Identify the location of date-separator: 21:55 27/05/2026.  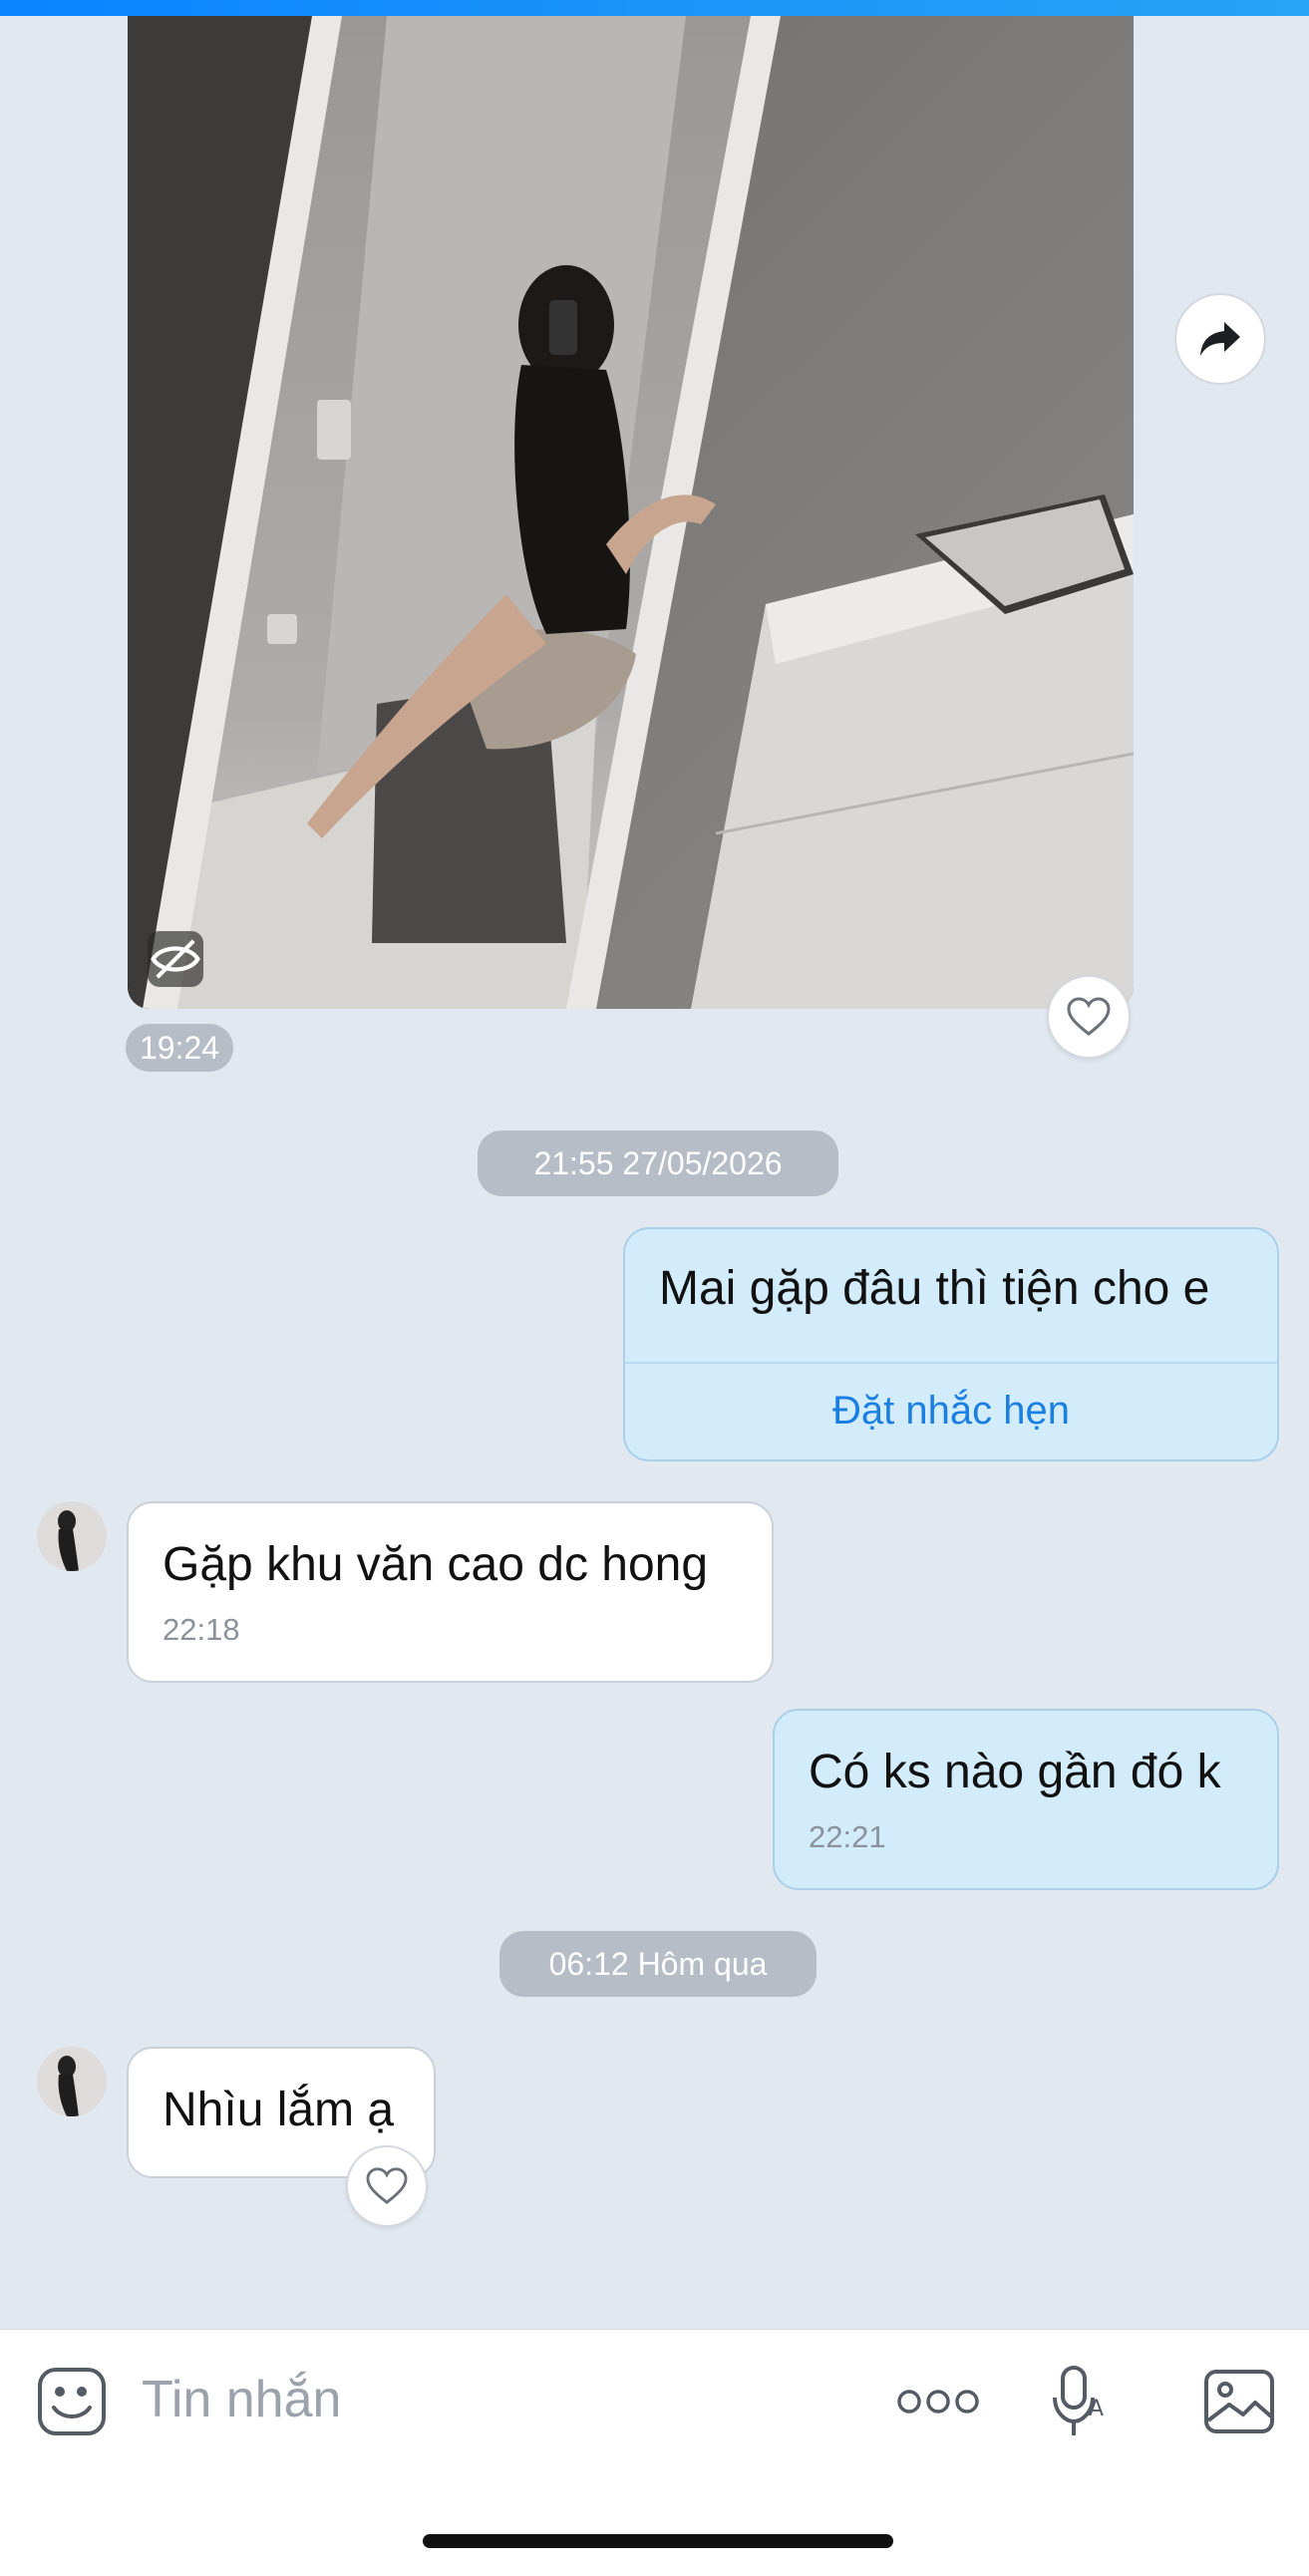
(658, 1163).